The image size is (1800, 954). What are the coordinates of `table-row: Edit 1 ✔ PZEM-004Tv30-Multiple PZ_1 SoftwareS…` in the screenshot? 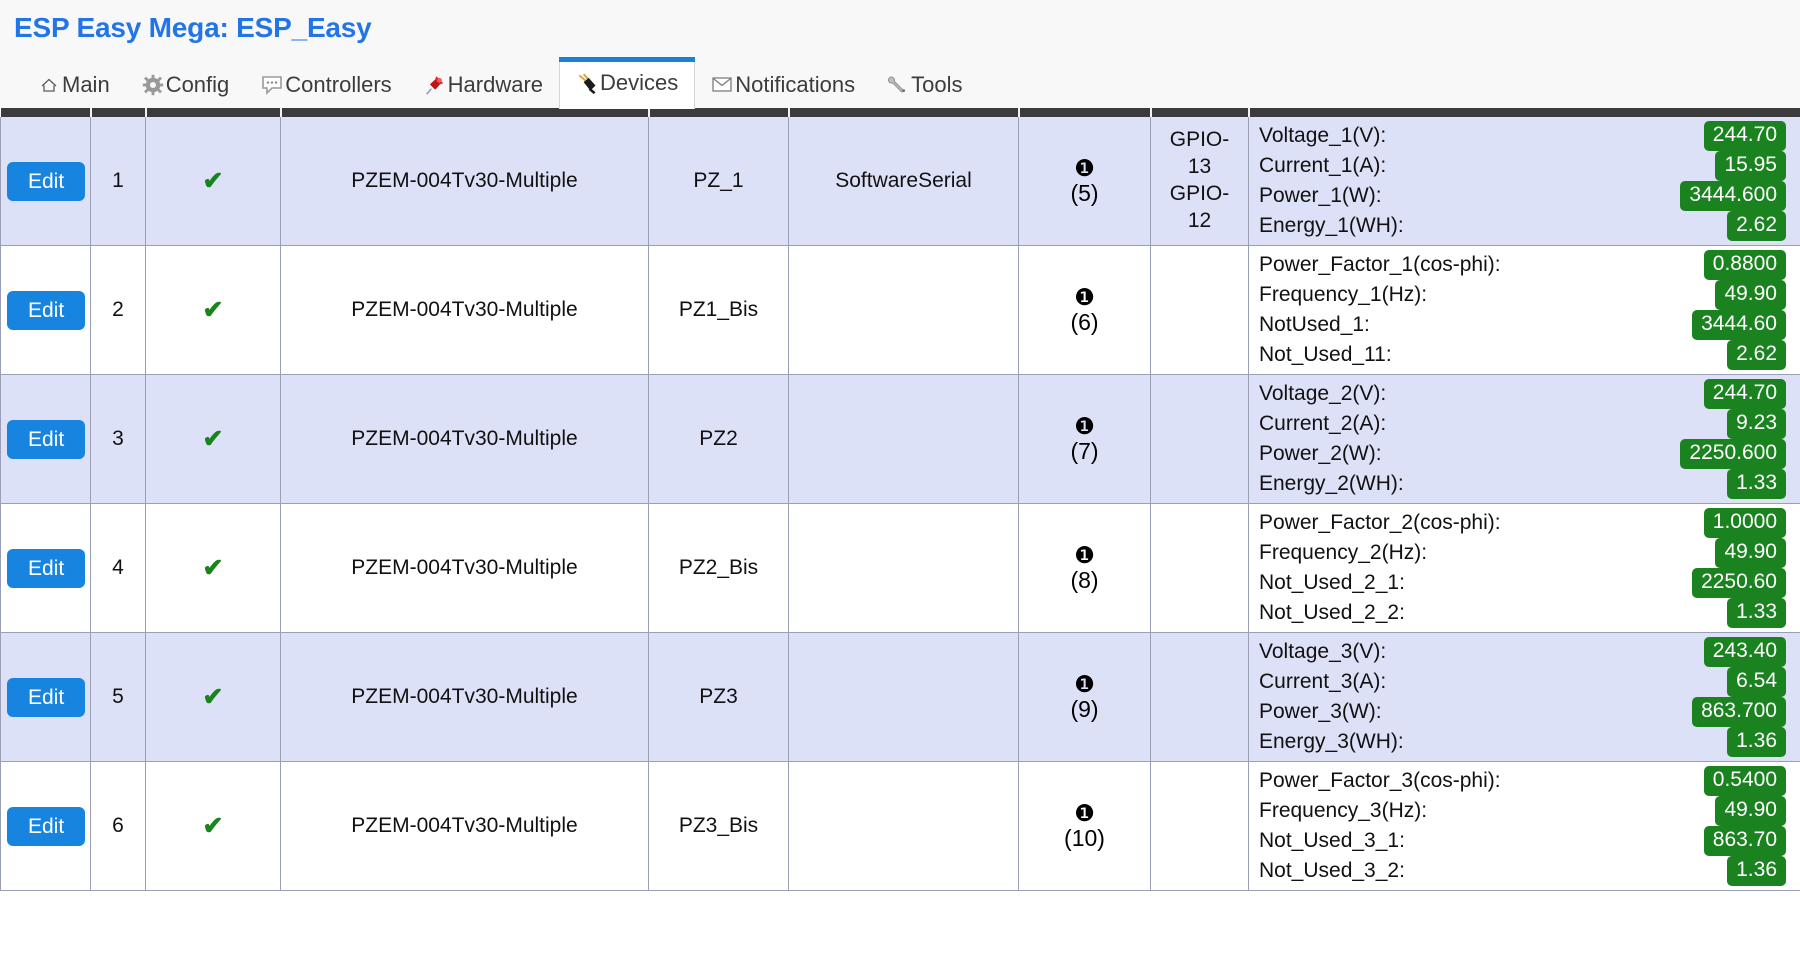 It's located at (900, 181).